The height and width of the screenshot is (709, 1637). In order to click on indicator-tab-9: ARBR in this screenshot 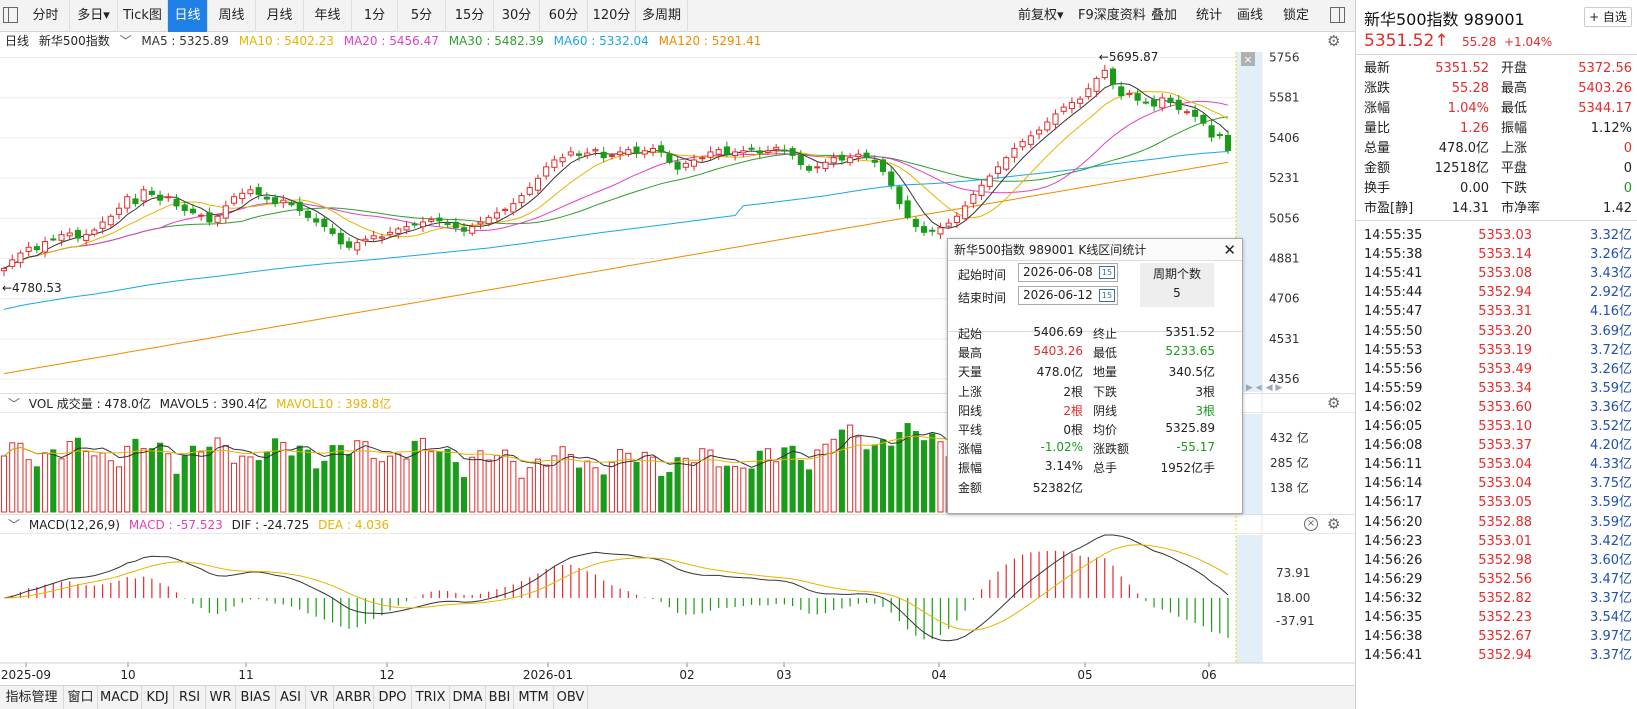, I will do `click(354, 697)`.